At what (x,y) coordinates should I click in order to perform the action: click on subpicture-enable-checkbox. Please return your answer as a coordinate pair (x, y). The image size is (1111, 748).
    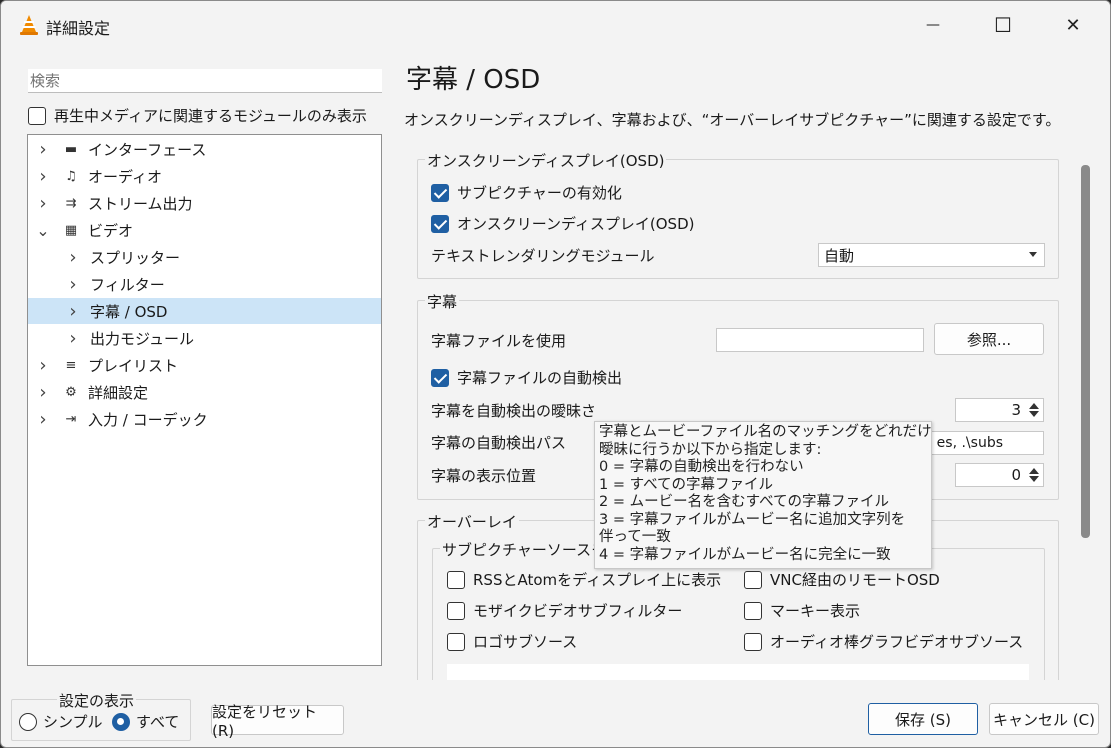
    Looking at the image, I should click on (440, 192).